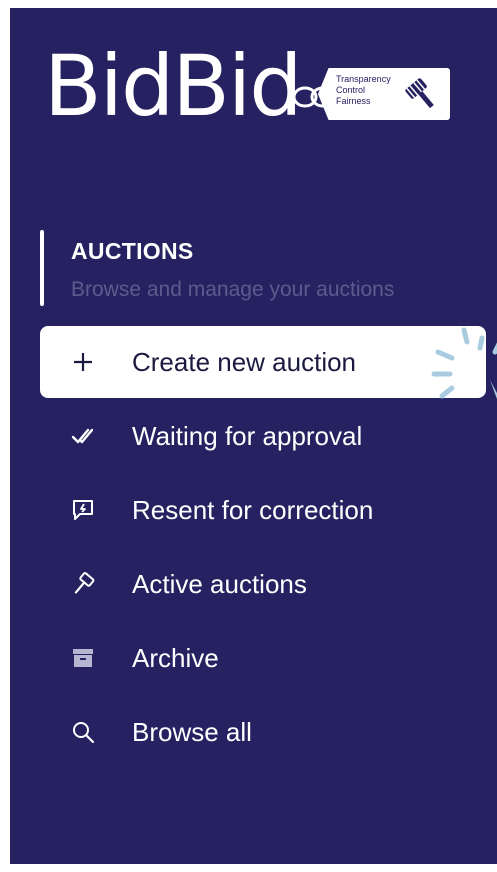 This screenshot has height=872, width=497. What do you see at coordinates (83, 658) in the screenshot?
I see `archive-box-icon` at bounding box center [83, 658].